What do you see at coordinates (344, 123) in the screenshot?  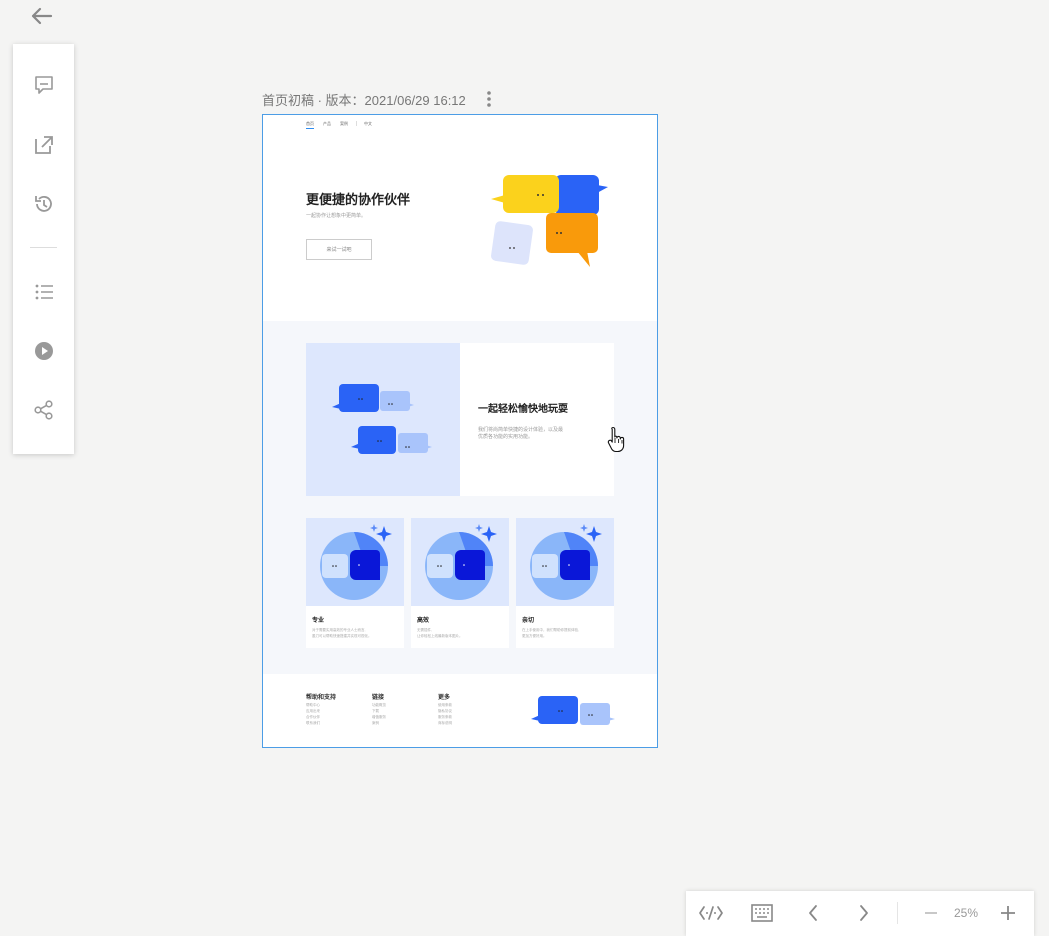 I see `design-nav-cases: 案例` at bounding box center [344, 123].